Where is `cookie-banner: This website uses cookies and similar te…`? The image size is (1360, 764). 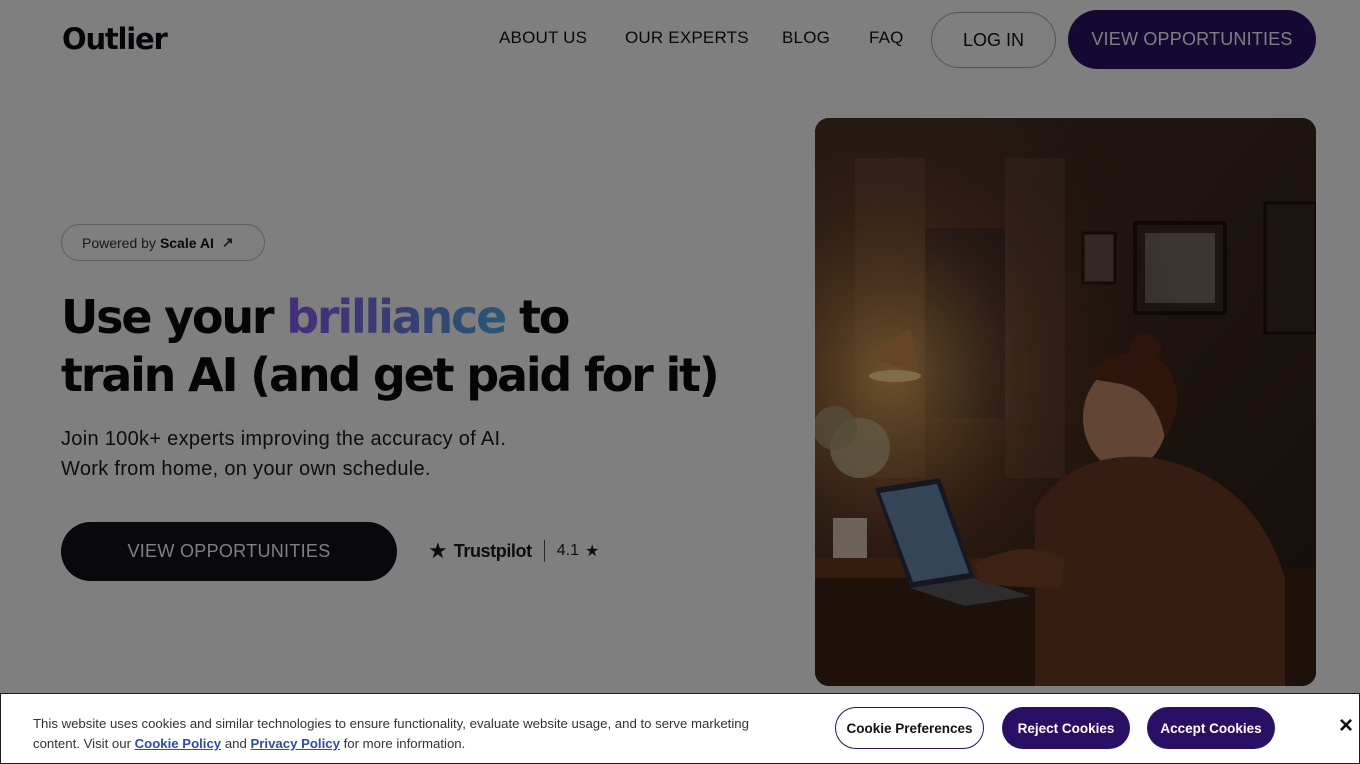 cookie-banner: This website uses cookies and similar te… is located at coordinates (680, 728).